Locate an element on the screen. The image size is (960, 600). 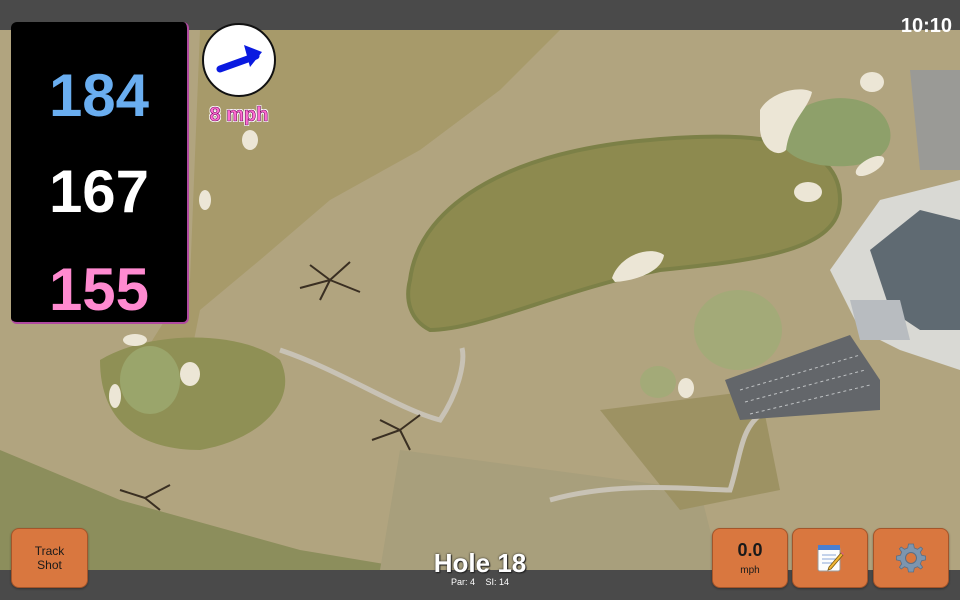
speed-unit: mph is located at coordinates (750, 570).